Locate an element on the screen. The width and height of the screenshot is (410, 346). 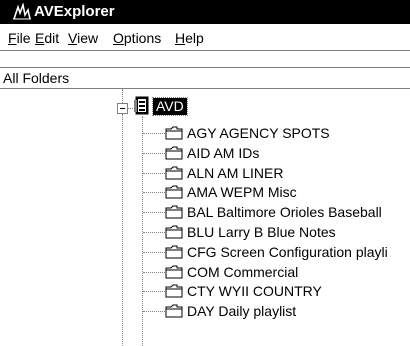
title-bar: AVExplorer is located at coordinates (205, 12).